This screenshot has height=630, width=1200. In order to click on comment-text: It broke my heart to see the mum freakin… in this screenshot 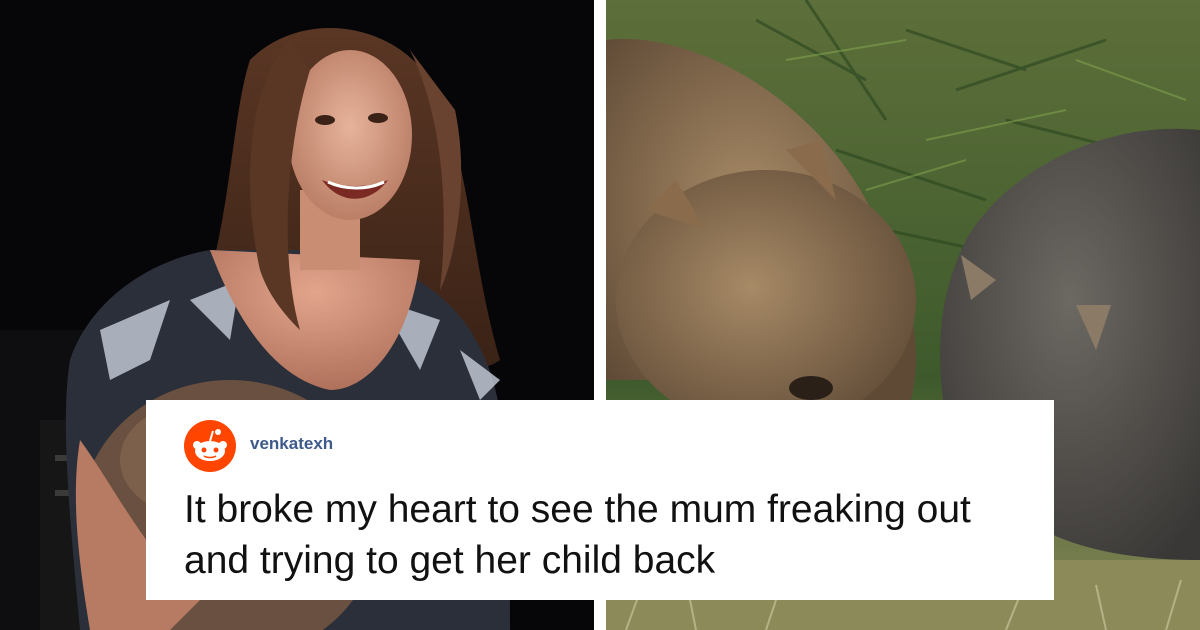, I will do `click(577, 535)`.